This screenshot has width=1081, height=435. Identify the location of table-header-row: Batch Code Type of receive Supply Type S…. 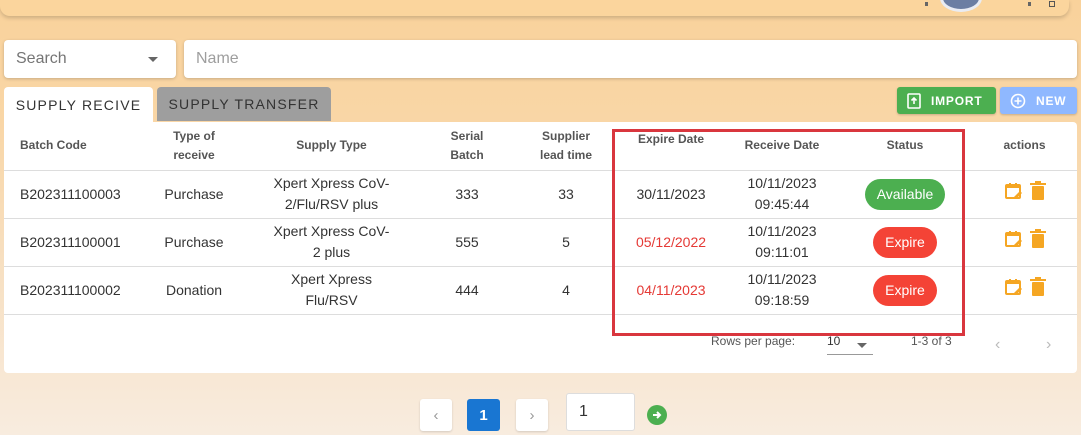
(540, 146).